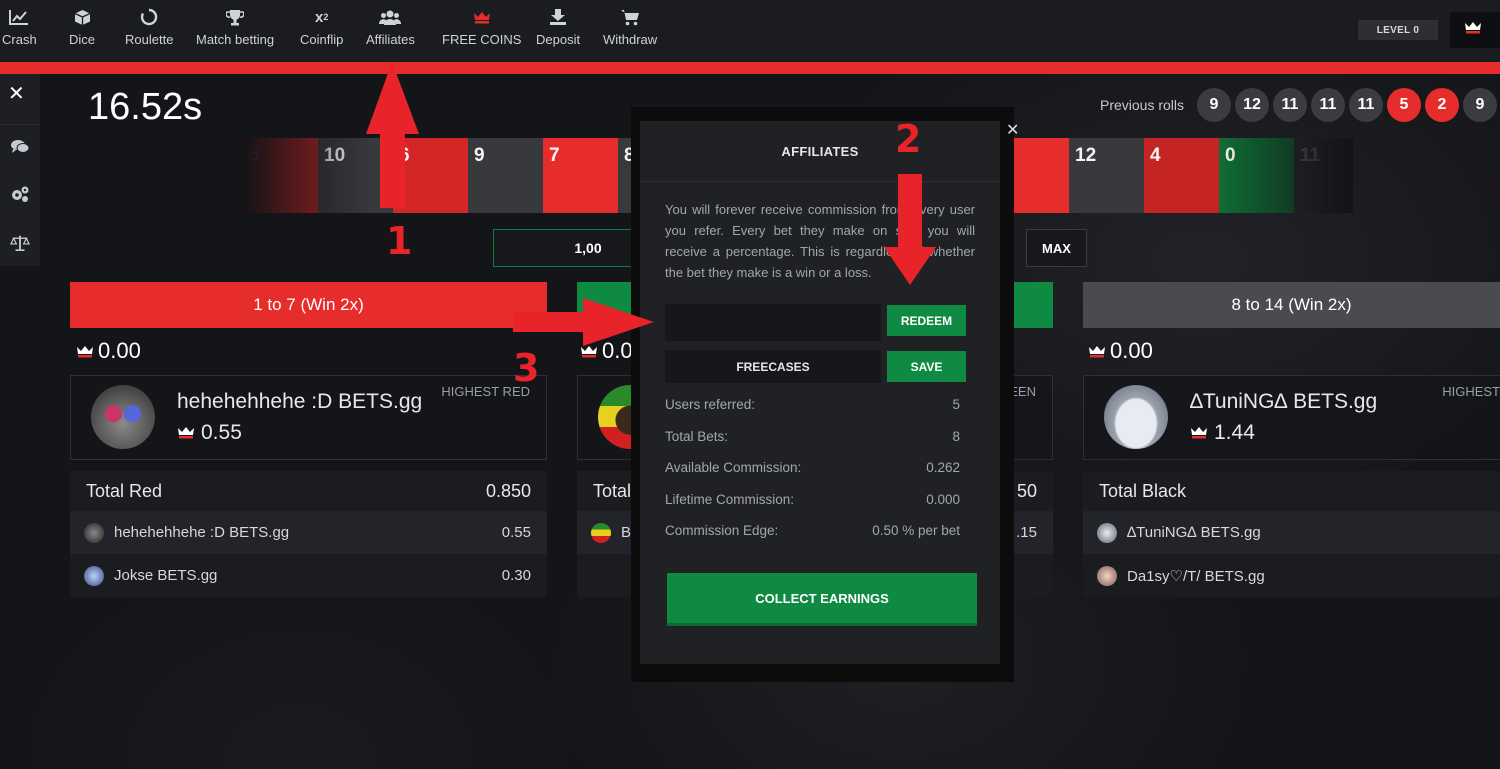 The height and width of the screenshot is (769, 1500). I want to click on annotation-arrow-down, so click(910, 229).